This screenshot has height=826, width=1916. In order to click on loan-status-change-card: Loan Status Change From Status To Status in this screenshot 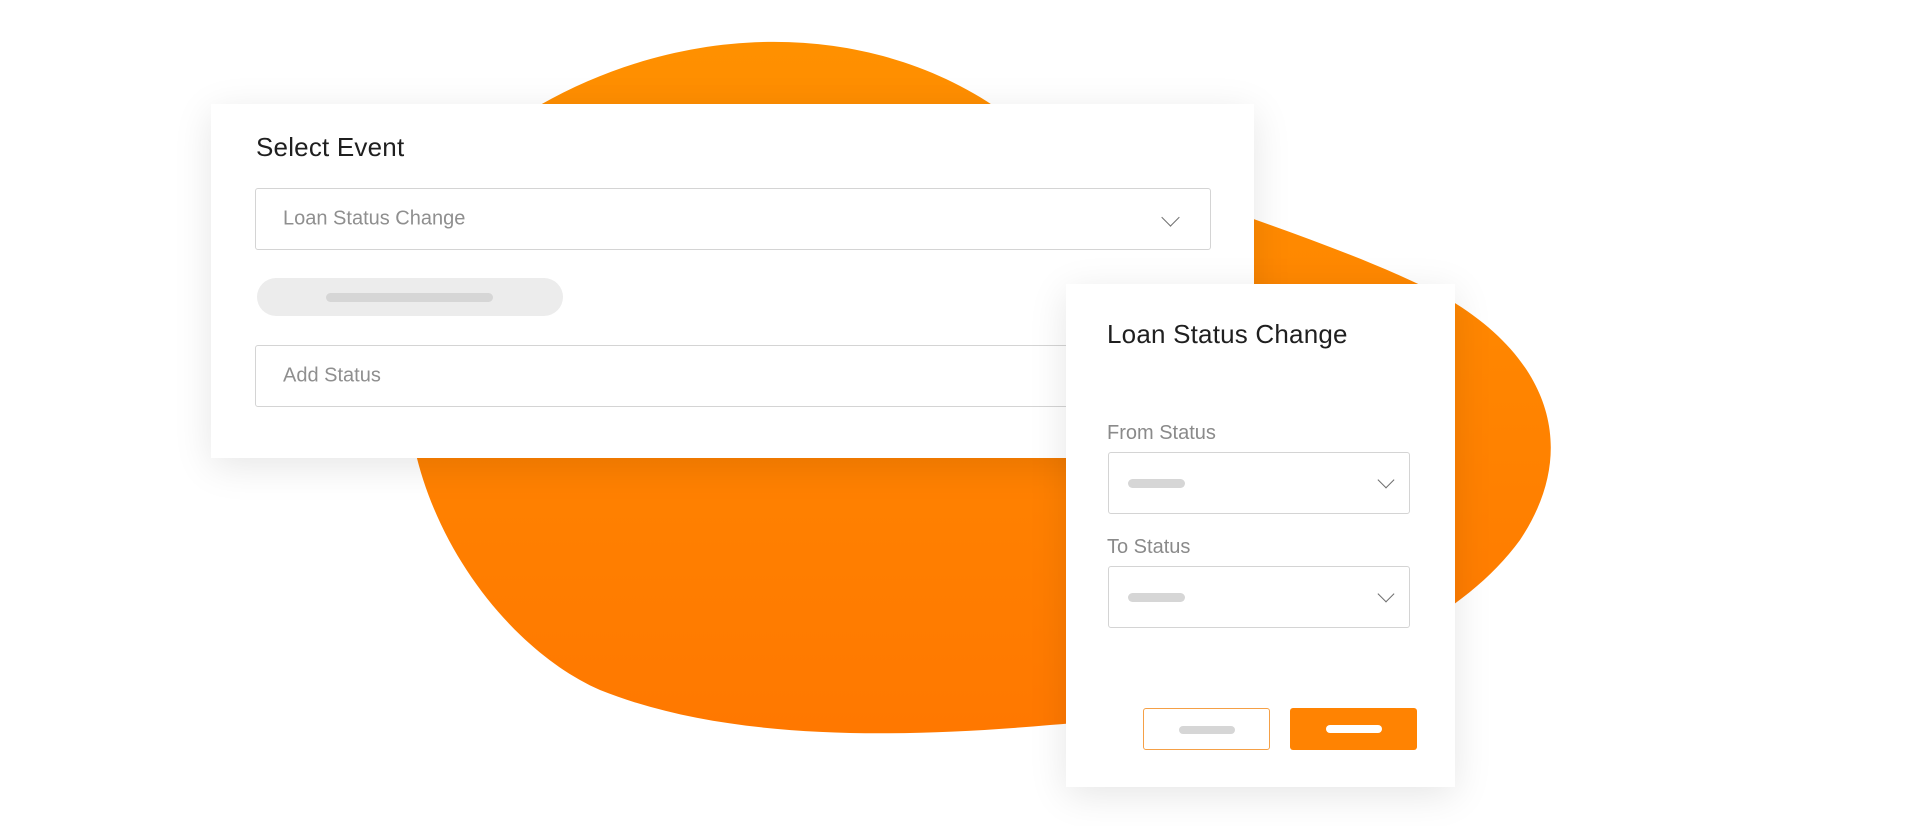, I will do `click(1260, 535)`.